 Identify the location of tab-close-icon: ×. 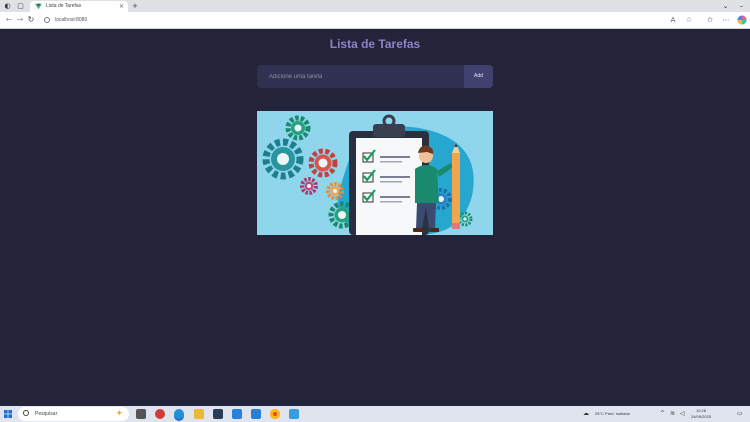
(121, 6).